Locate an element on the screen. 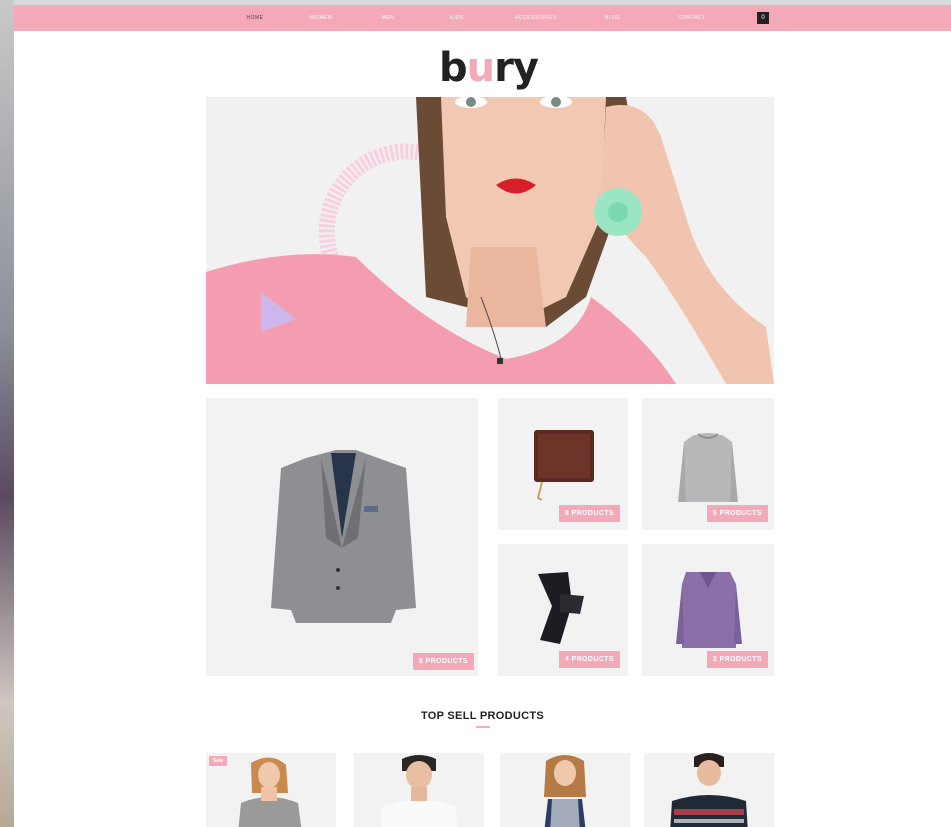 Image resolution: width=951 pixels, height=827 pixels. nav-item-accessories: Accessories is located at coordinates (536, 18).